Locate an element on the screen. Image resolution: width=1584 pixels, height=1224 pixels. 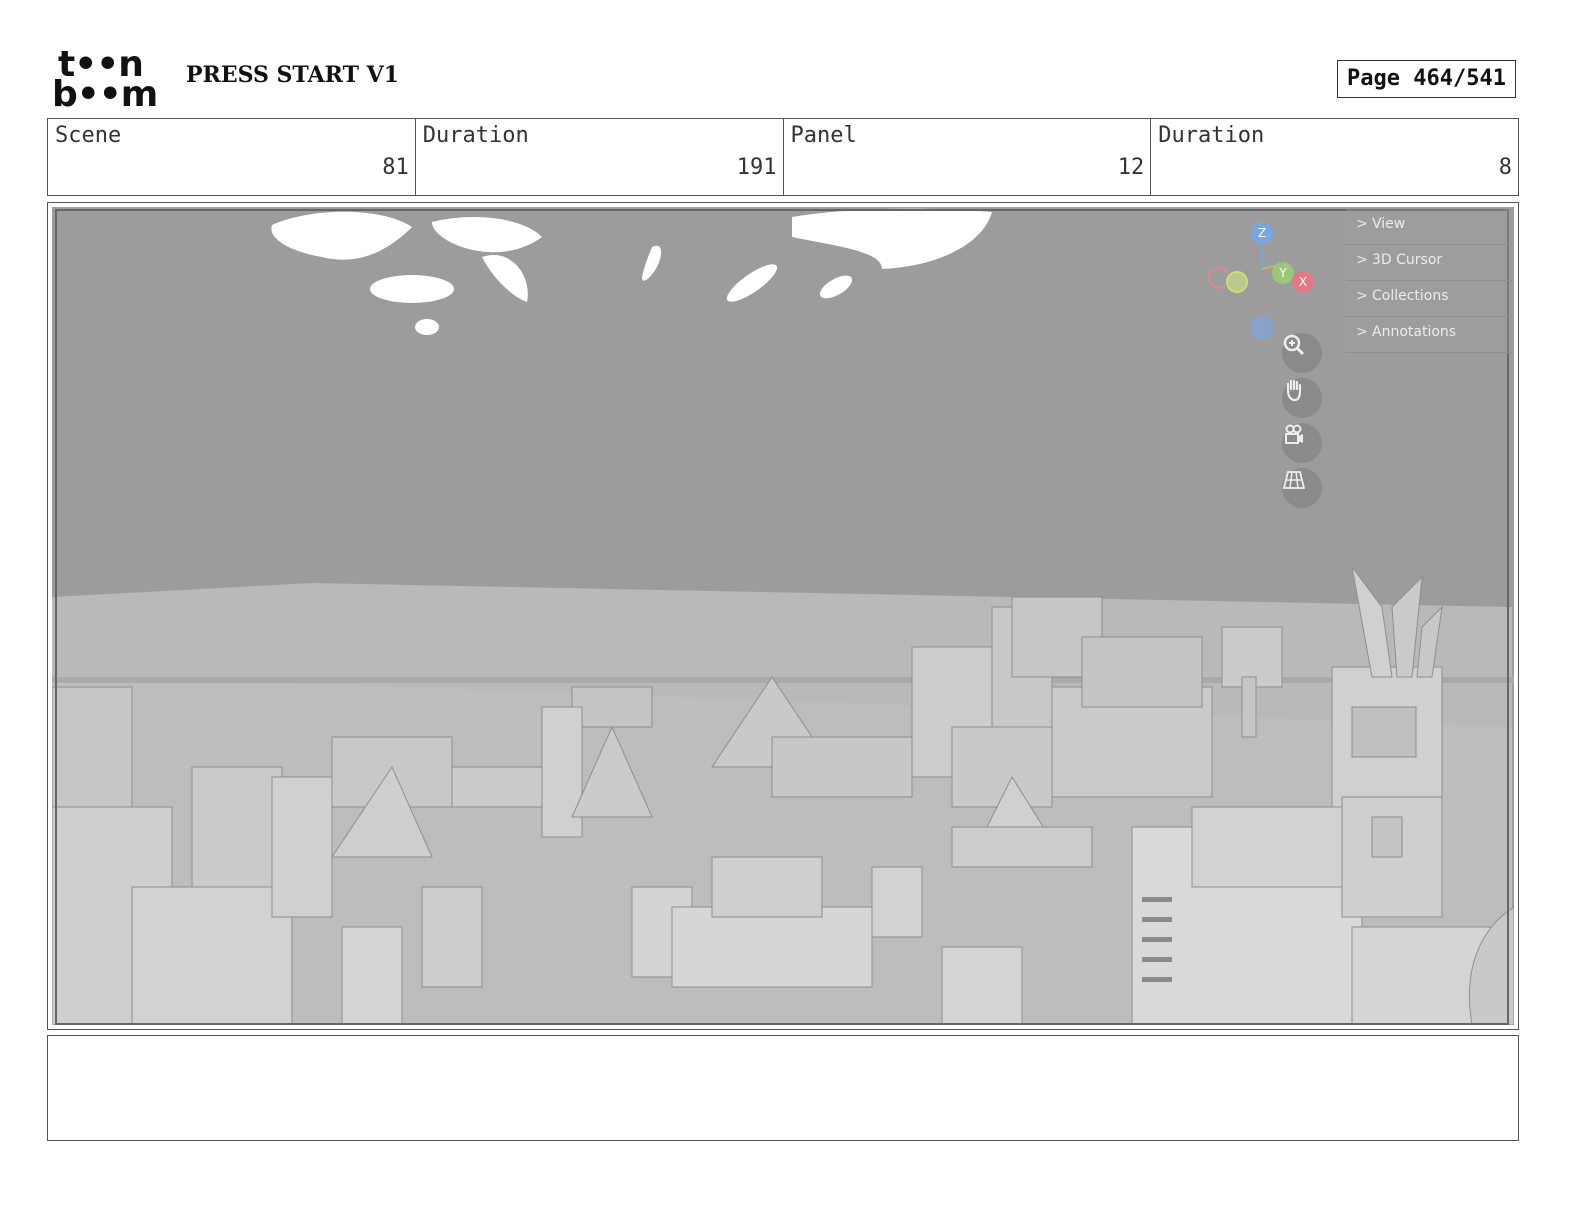
scene-duration-cell: Duration 191 is located at coordinates (600, 157).